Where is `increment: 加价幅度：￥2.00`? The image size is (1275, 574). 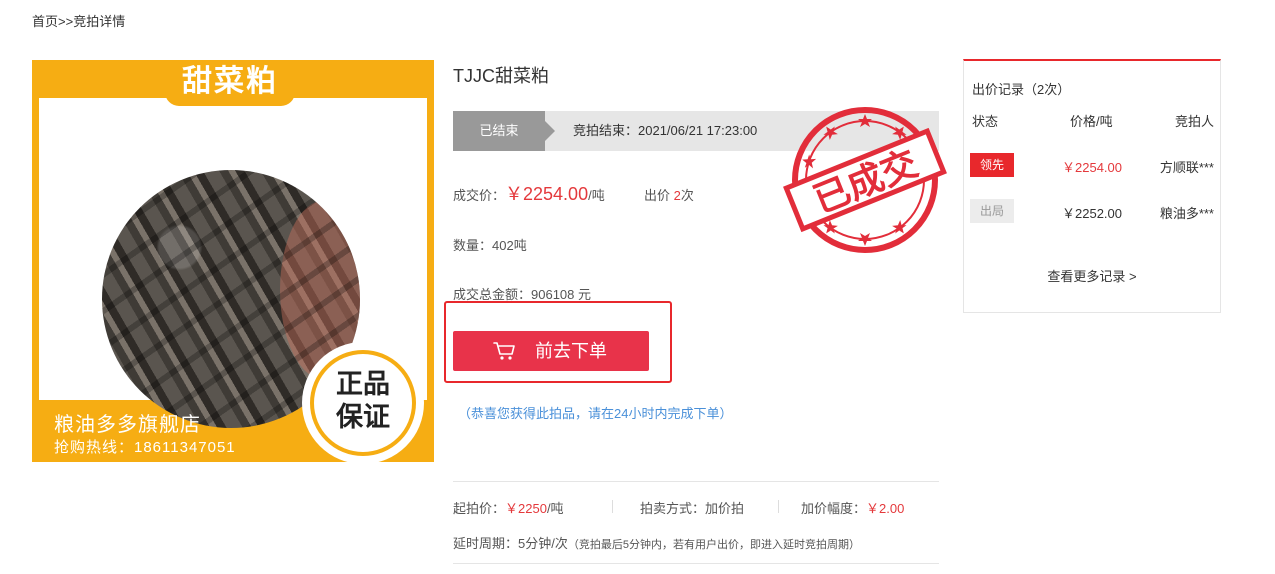
increment: 加价幅度：￥2.00 is located at coordinates (852, 507).